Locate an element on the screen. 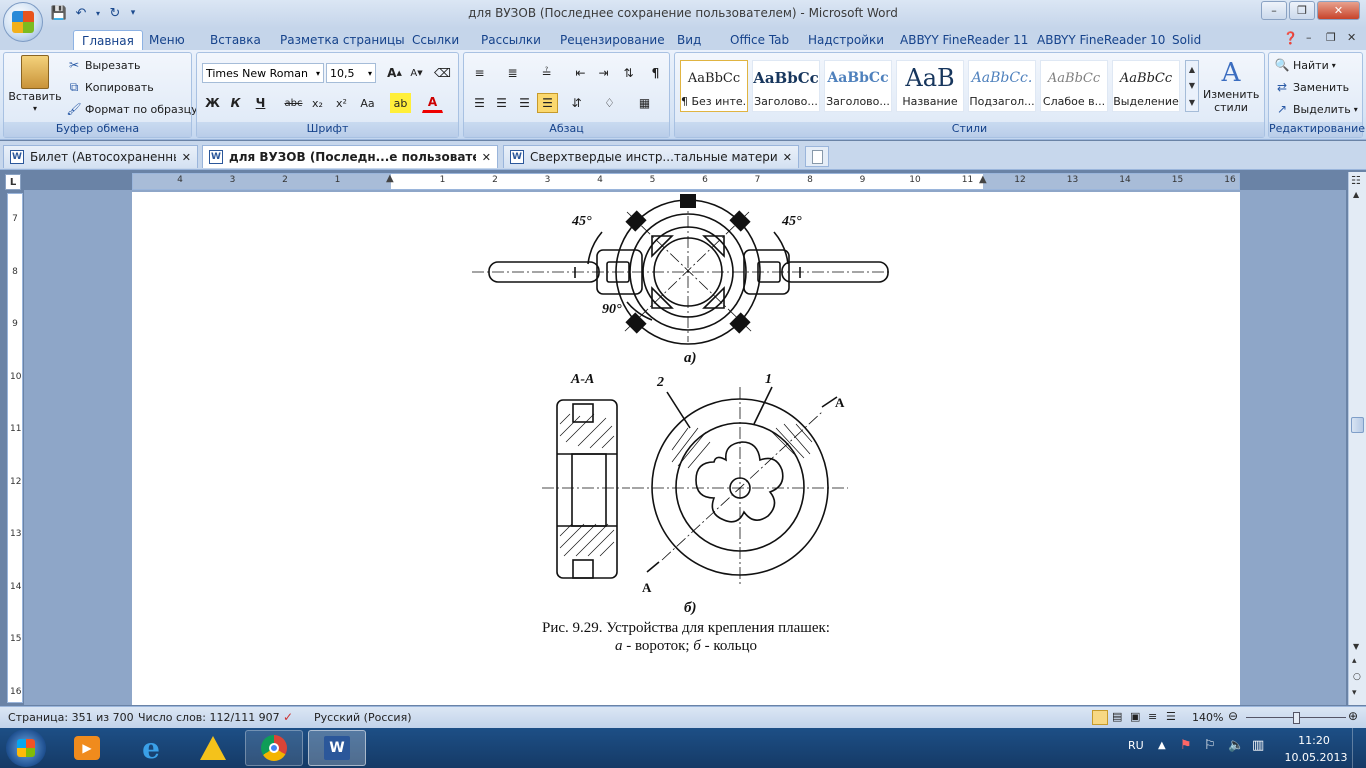  tab-12: Solid is located at coordinates (1186, 40).